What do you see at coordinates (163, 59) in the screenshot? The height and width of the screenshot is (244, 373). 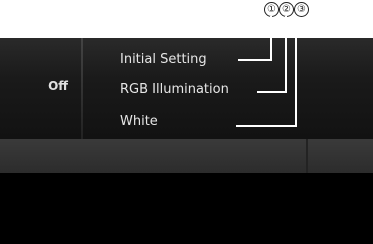 I see `menu-item-initial-setting: Initial Setting` at bounding box center [163, 59].